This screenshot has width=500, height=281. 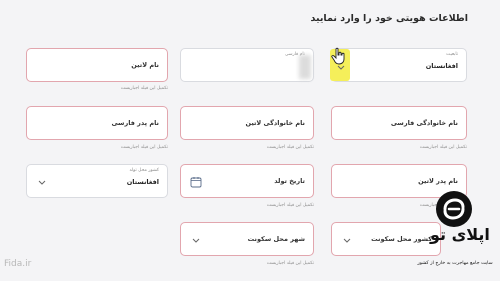 I want to click on fida-watermark: Fida.ir, so click(x=18, y=264).